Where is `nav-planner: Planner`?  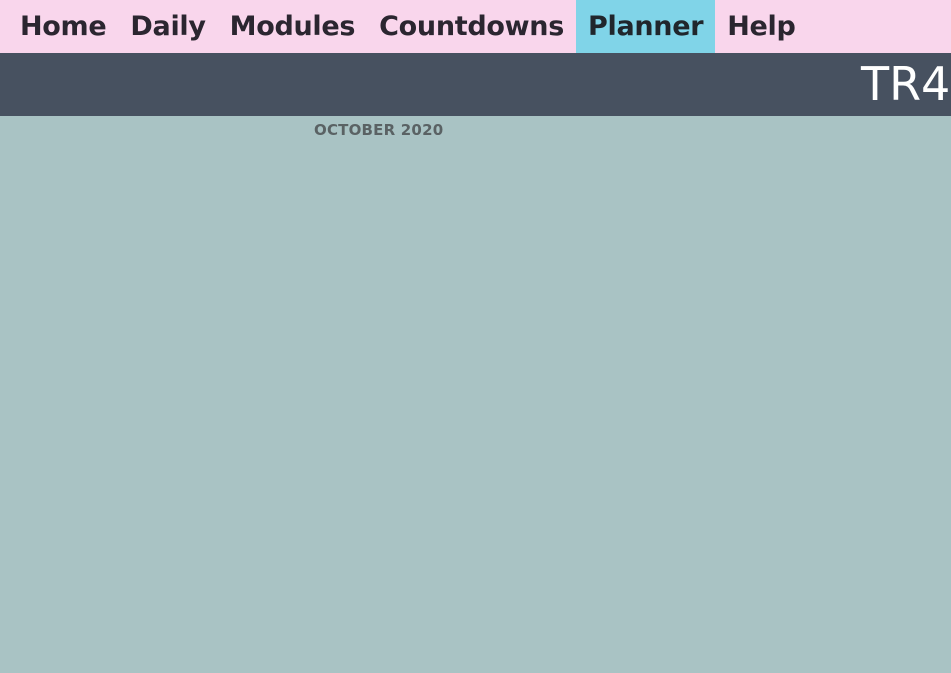
nav-planner: Planner is located at coordinates (646, 26).